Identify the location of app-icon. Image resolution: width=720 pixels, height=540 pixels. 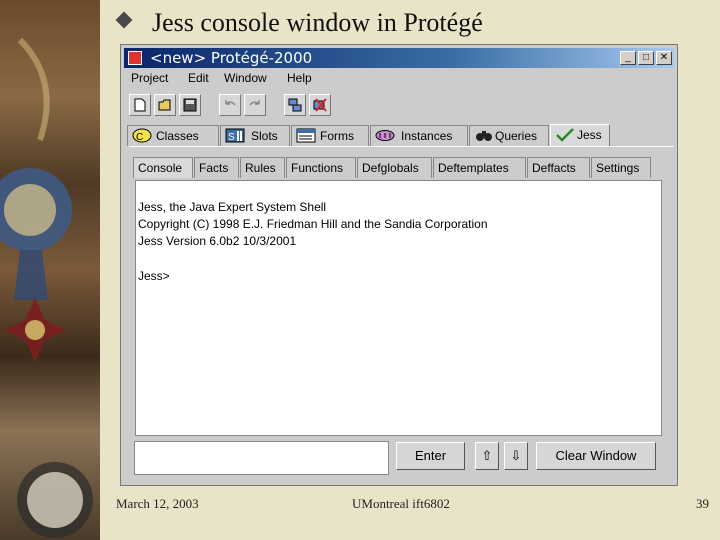
(135, 58).